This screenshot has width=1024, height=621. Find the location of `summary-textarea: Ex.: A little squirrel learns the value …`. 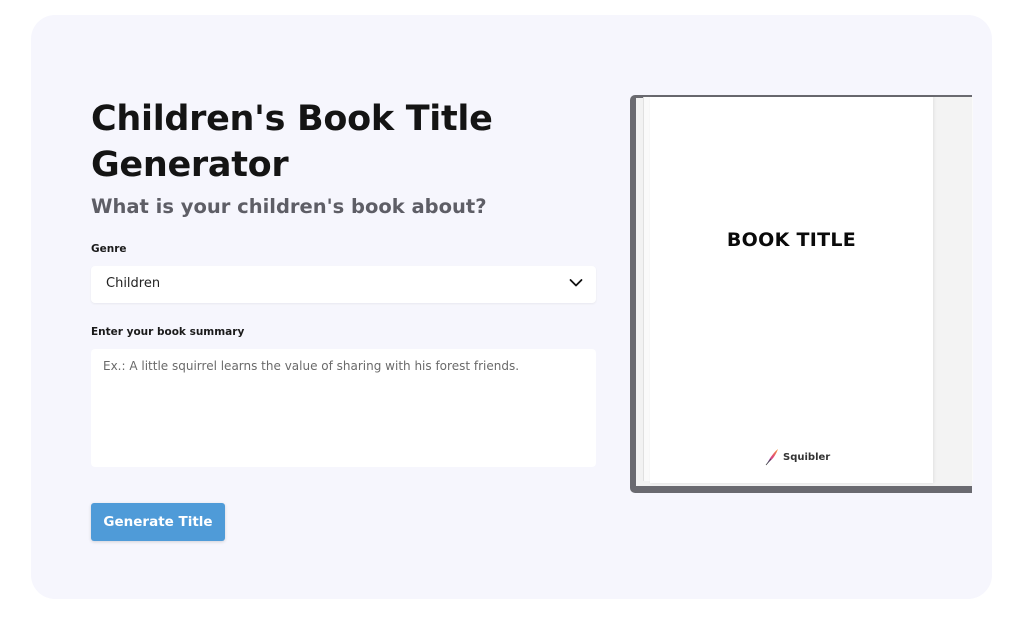

summary-textarea: Ex.: A little squirrel learns the value … is located at coordinates (343, 408).